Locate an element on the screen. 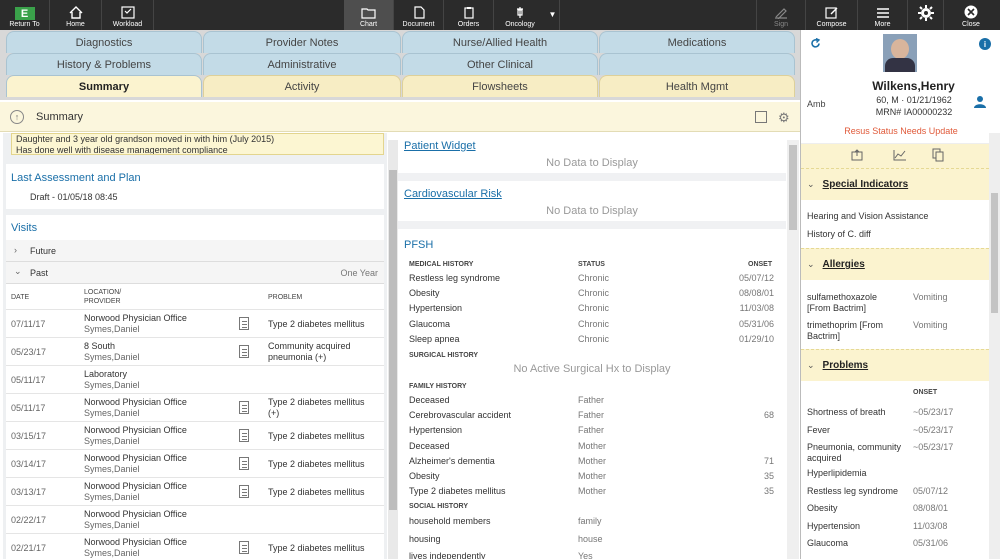  return-to-button: E Return To is located at coordinates (25, 15).